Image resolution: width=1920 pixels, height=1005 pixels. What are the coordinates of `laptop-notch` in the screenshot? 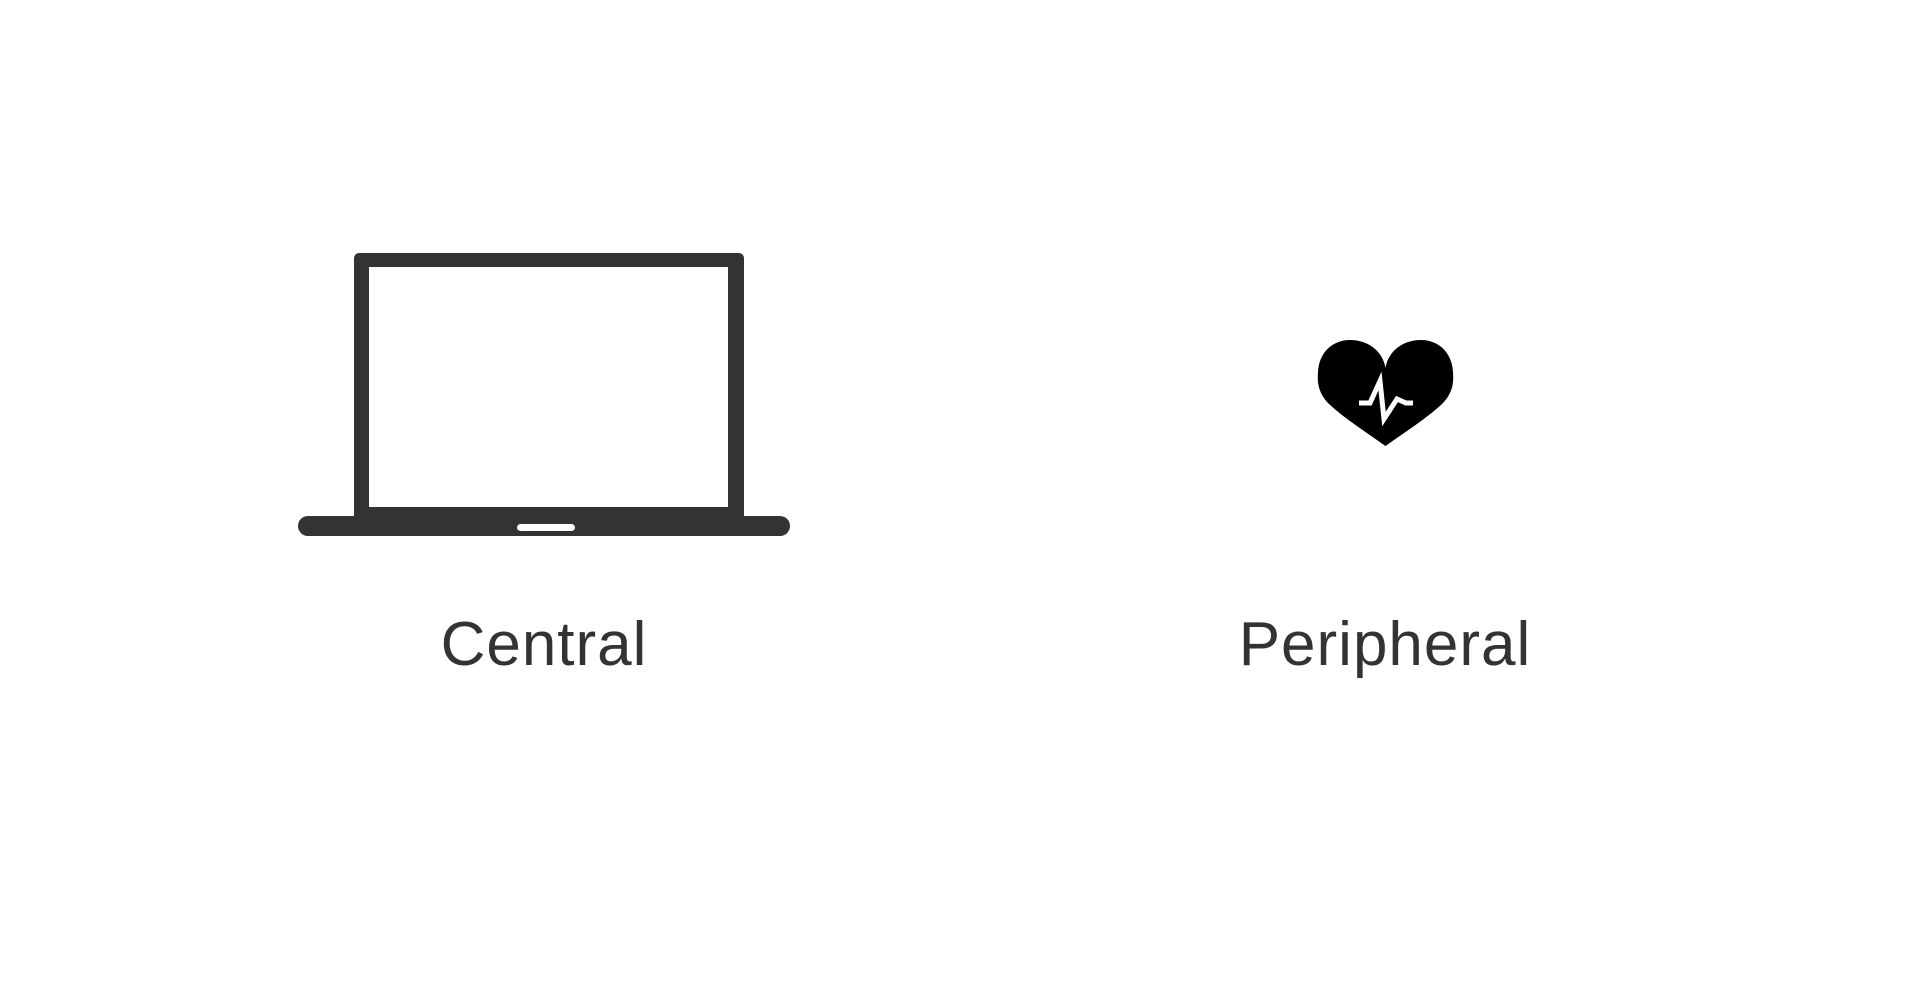 It's located at (546, 527).